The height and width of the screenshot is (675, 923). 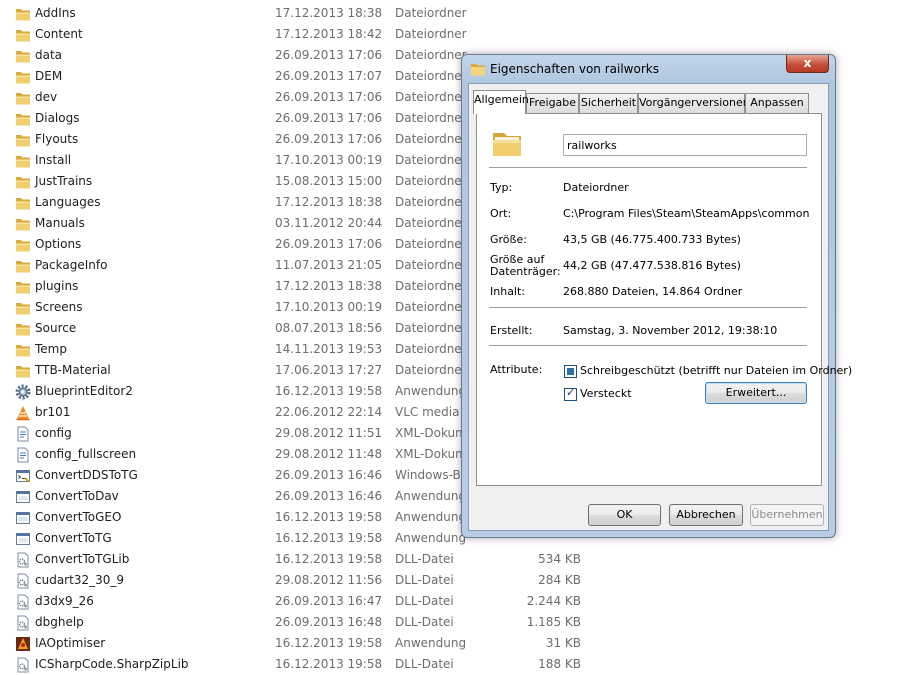 I want to click on file-name: ICSharpCode.SharpZipLib, so click(x=112, y=664).